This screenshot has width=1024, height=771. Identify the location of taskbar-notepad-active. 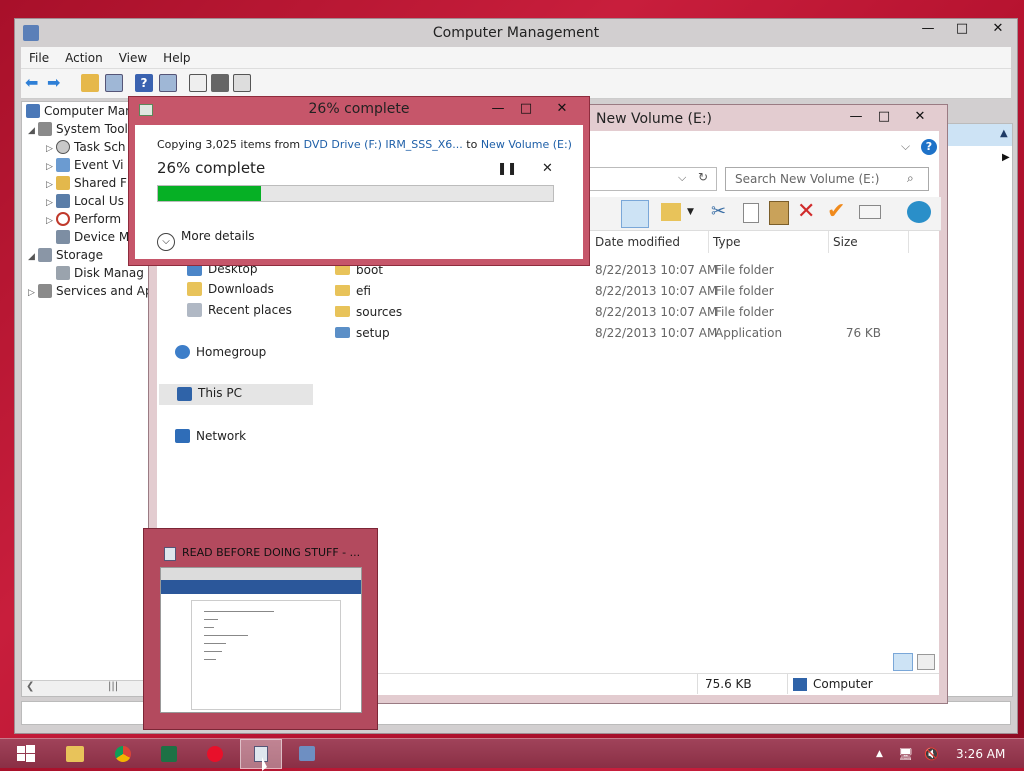
(261, 754).